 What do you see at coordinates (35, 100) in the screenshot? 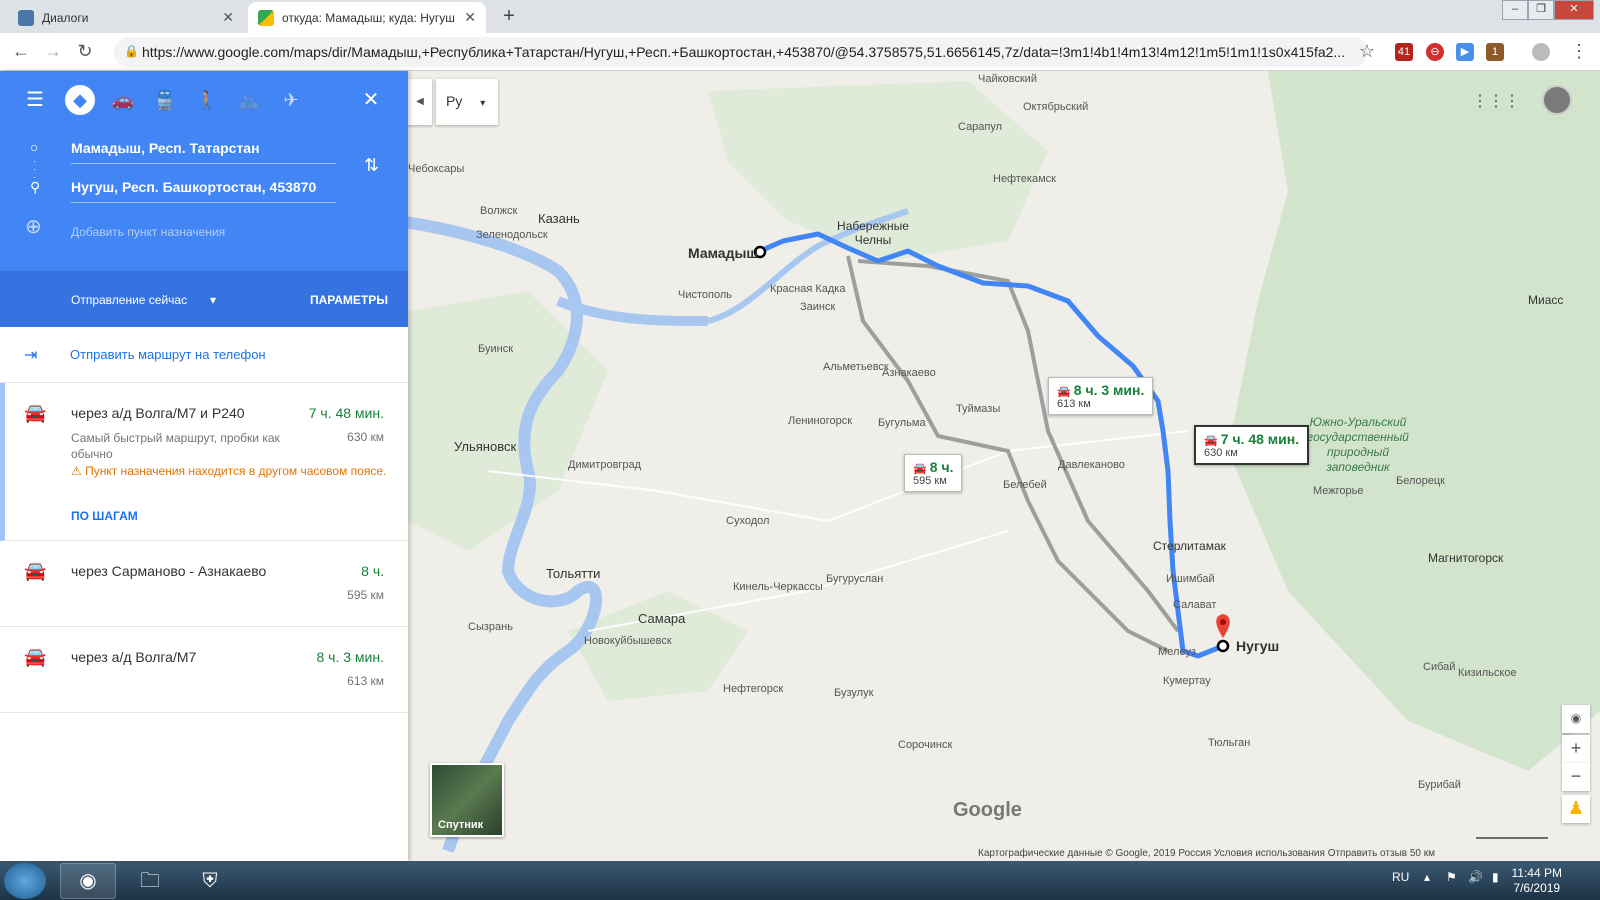
I see `hamburger-menu-icon: ☰` at bounding box center [35, 100].